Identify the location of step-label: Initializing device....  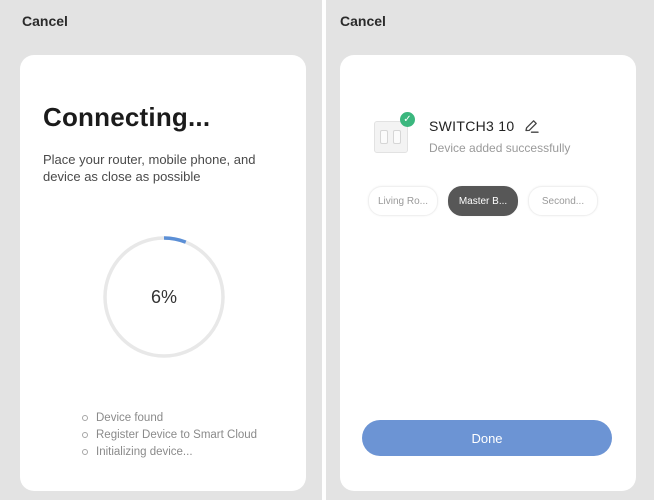
(144, 451).